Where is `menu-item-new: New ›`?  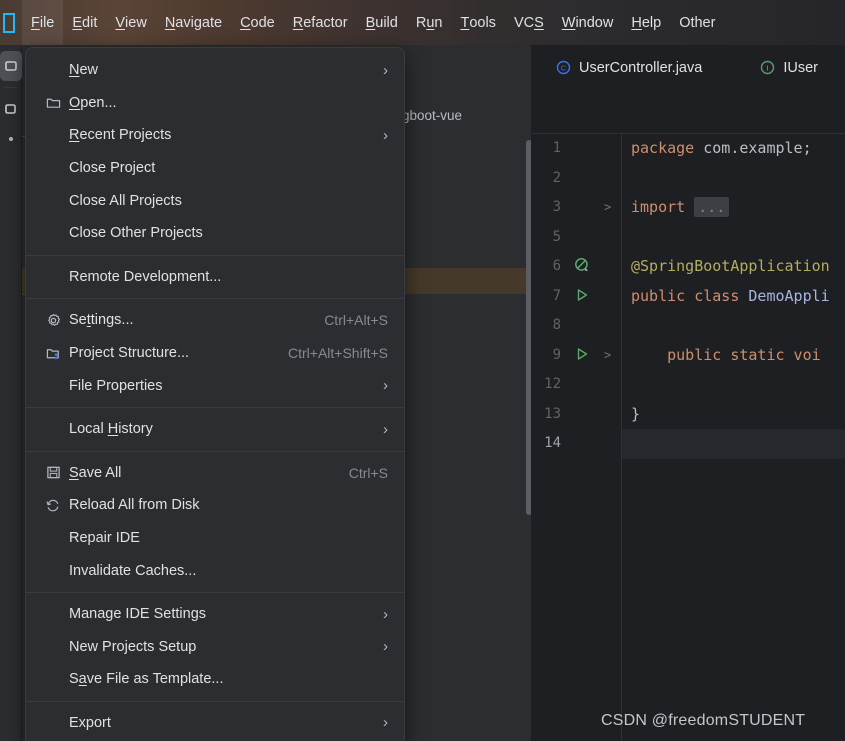 menu-item-new: New › is located at coordinates (215, 70).